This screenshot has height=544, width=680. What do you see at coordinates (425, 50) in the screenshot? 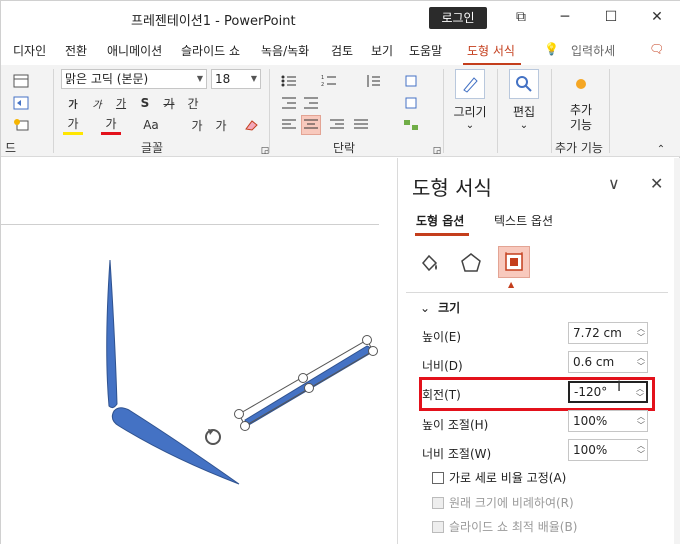
I see `tab-help: 도움말` at bounding box center [425, 50].